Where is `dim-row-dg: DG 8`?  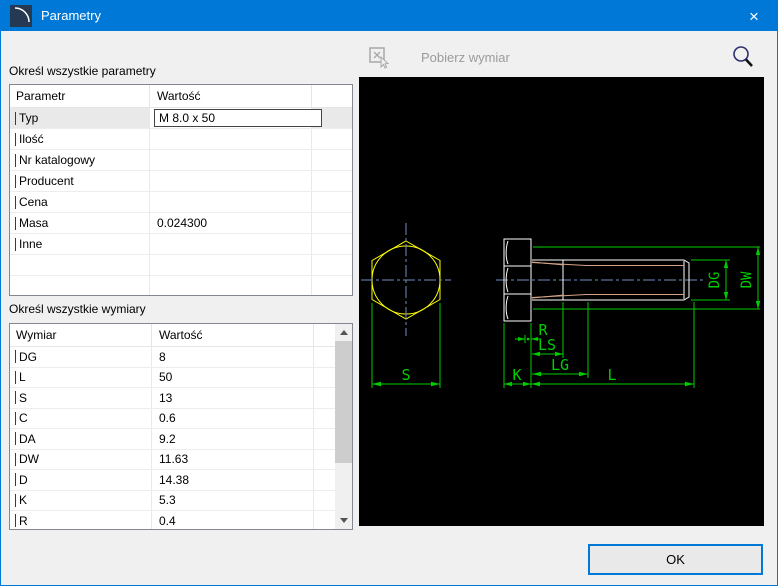
dim-row-dg: DG 8 is located at coordinates (172, 357).